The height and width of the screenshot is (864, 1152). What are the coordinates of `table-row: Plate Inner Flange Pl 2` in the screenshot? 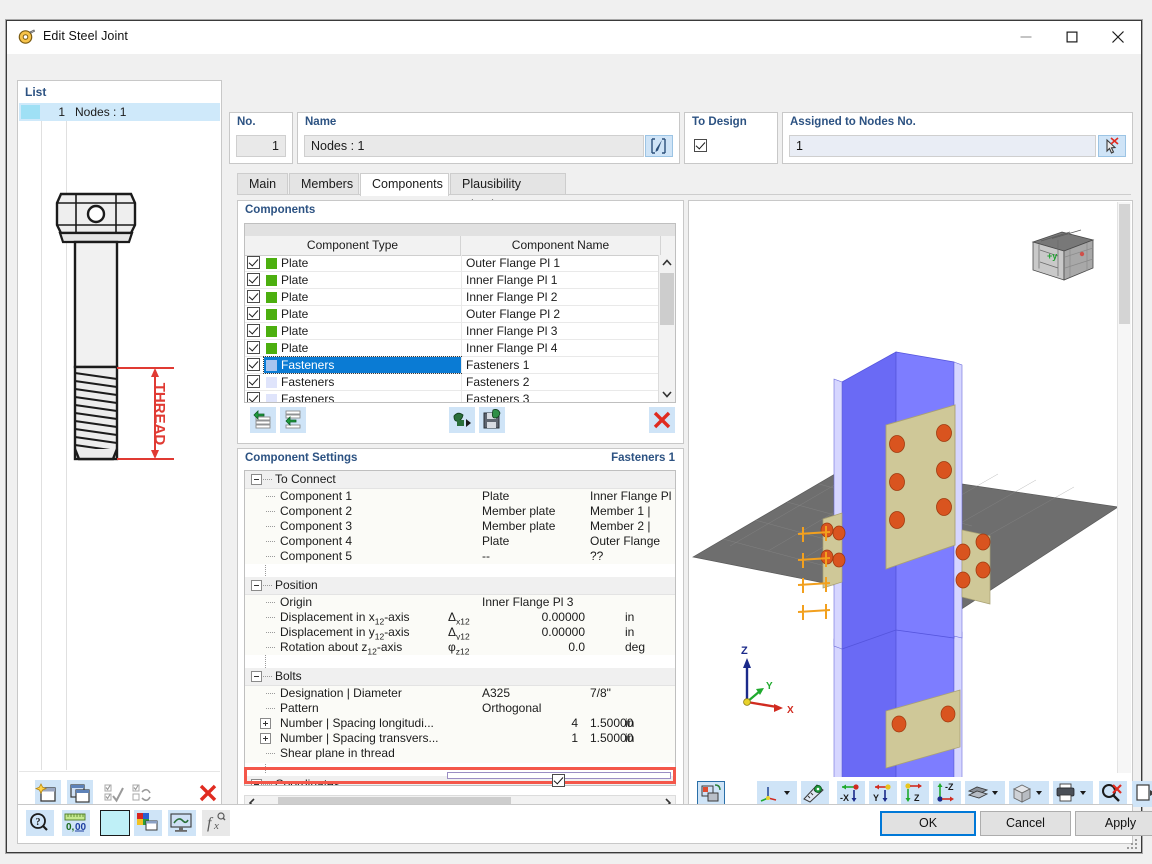 It's located at (452, 297).